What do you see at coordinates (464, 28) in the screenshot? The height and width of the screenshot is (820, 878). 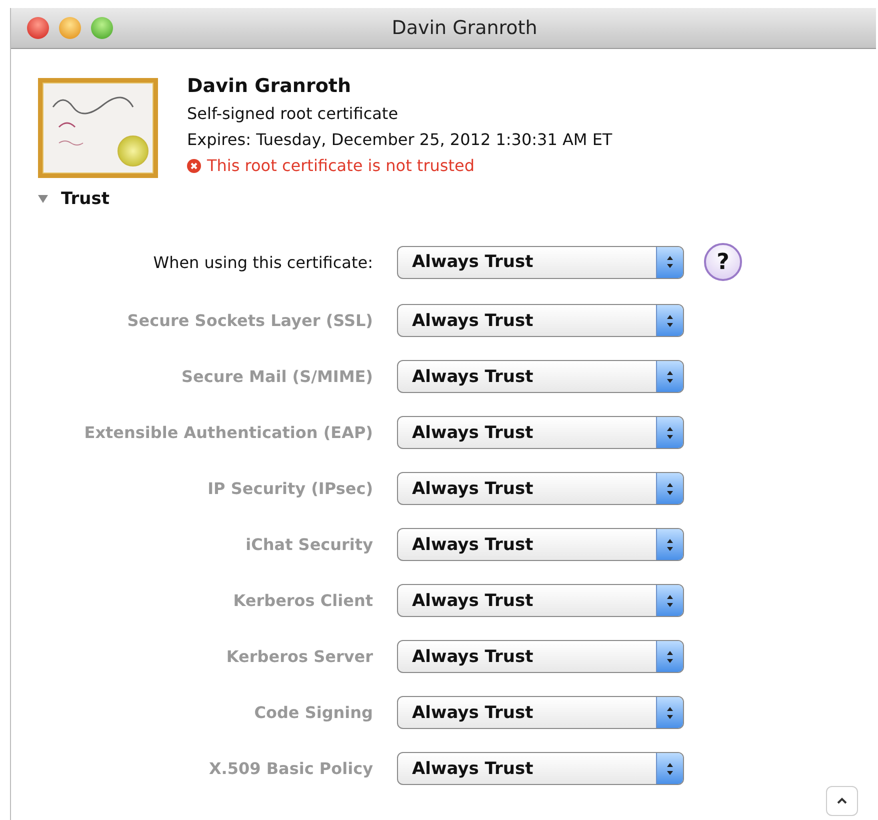 I see `window-title: Davin Granroth` at bounding box center [464, 28].